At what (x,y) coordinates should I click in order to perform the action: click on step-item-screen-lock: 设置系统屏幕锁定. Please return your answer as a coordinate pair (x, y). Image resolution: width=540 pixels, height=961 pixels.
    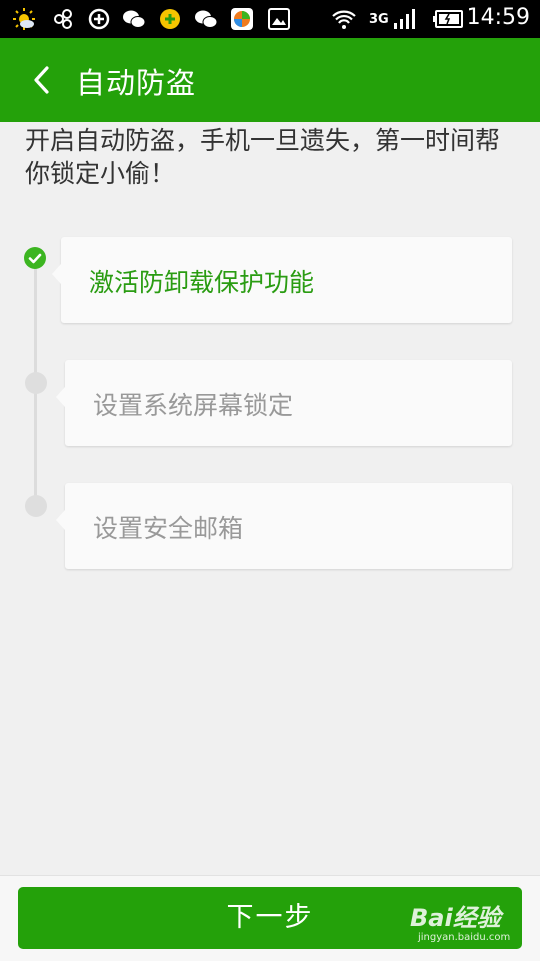
    Looking at the image, I should click on (284, 403).